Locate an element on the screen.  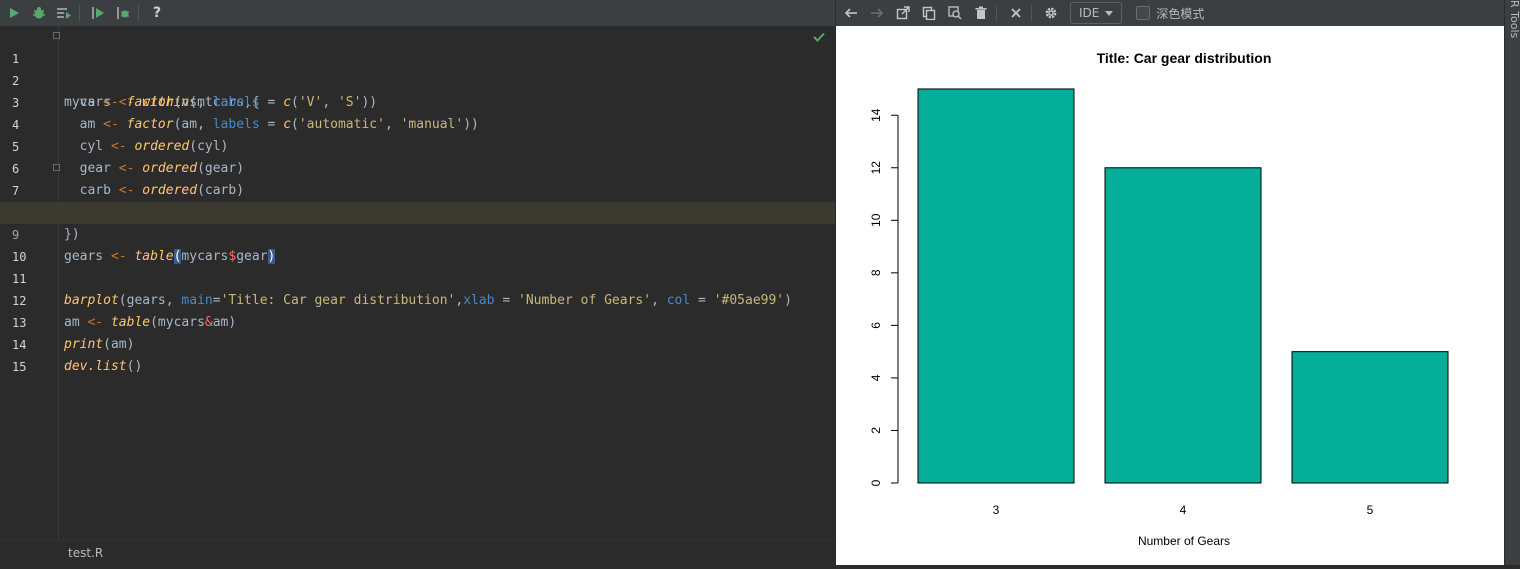
y-tick-label: 14 is located at coordinates (876, 115).